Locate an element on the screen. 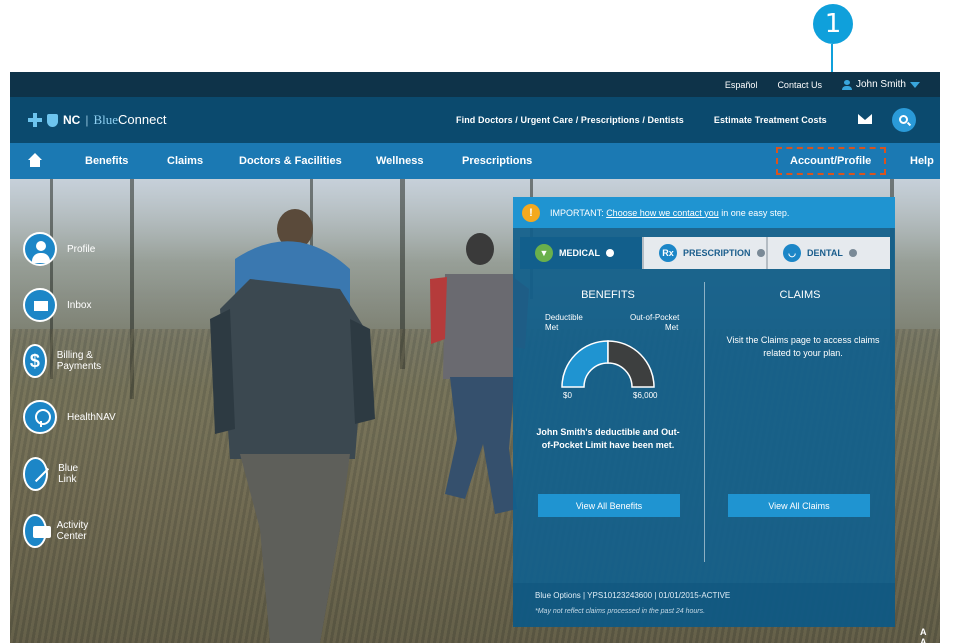 Image resolution: width=953 pixels, height=643 pixels. hiker-figure is located at coordinates (292, 426).